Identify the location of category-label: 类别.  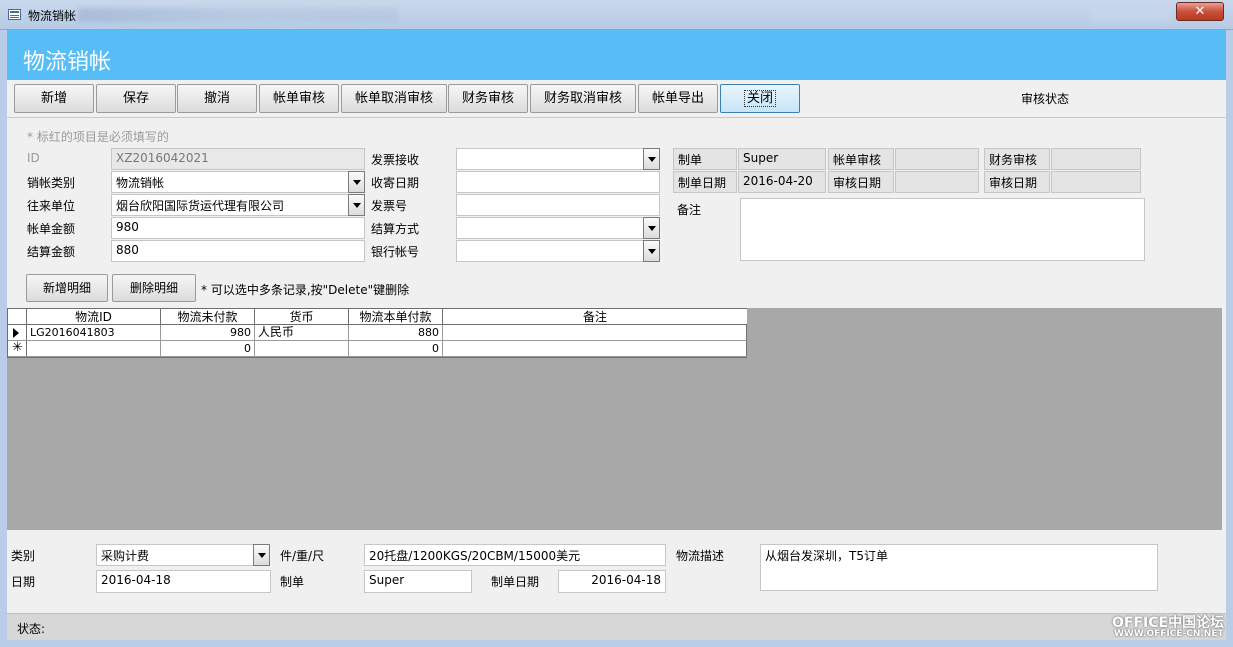
(23, 556).